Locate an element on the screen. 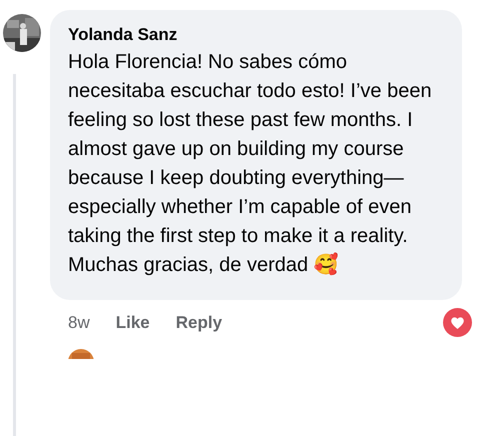 The width and height of the screenshot is (492, 436). action-link: Reply is located at coordinates (199, 323).